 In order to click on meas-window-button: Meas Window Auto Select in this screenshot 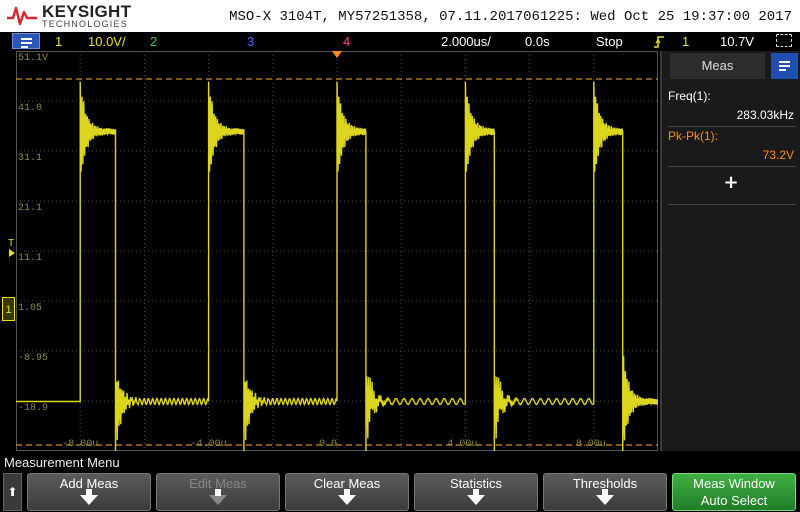, I will do `click(734, 492)`.